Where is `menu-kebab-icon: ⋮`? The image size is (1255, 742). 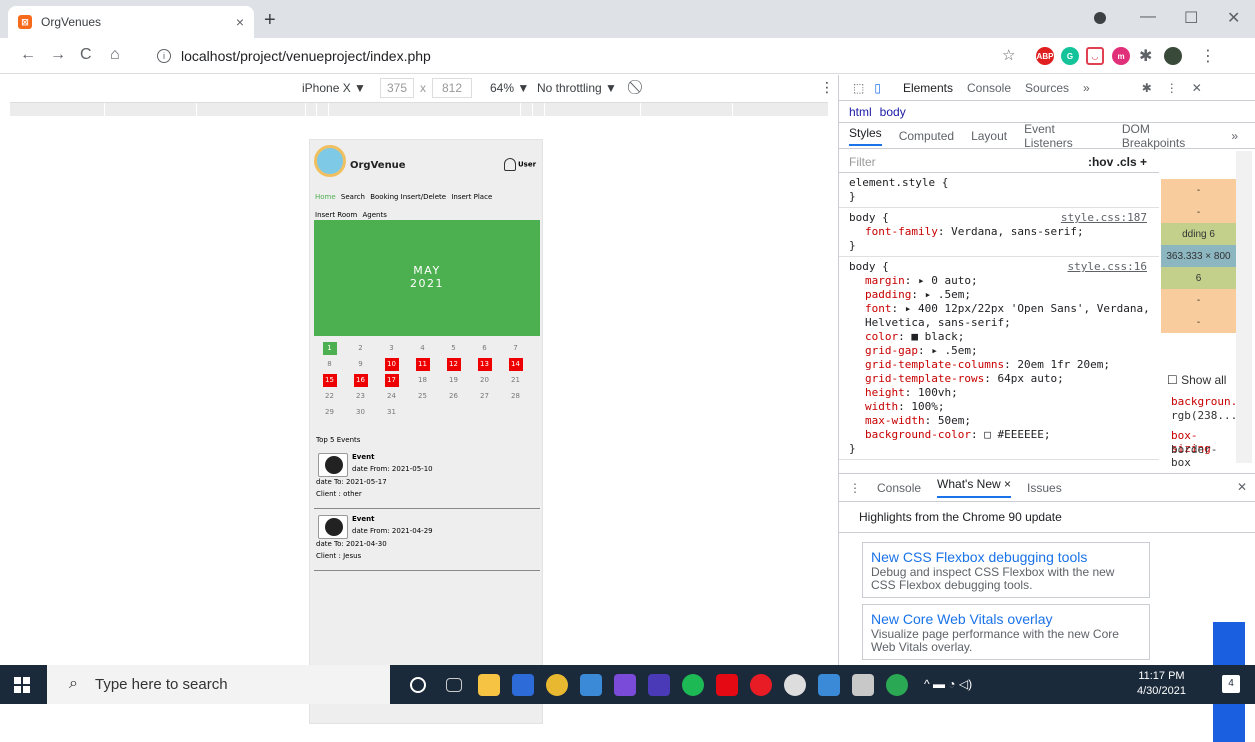
menu-kebab-icon: ⋮ is located at coordinates (1208, 56).